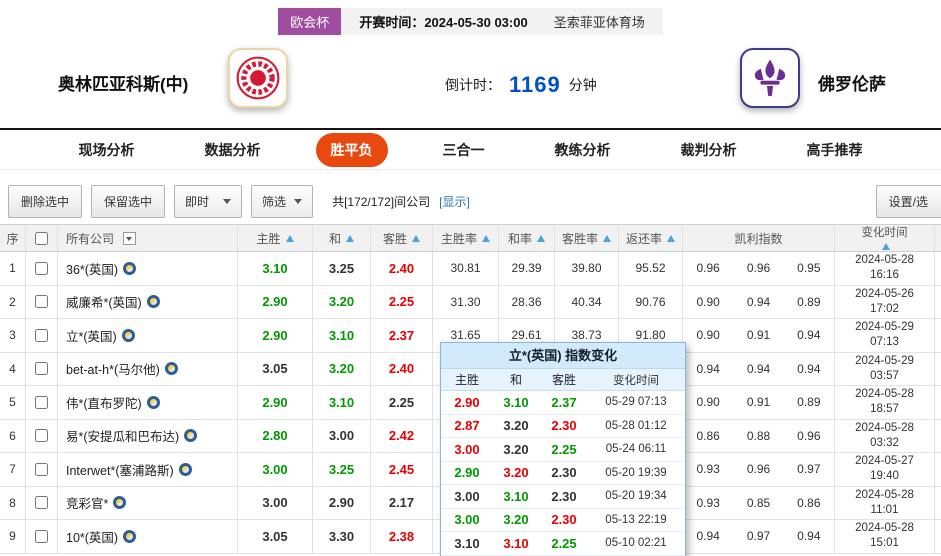 The image size is (941, 556). Describe the element at coordinates (467, 496) in the screenshot. I see `popup-home-odds: 3.00` at that location.